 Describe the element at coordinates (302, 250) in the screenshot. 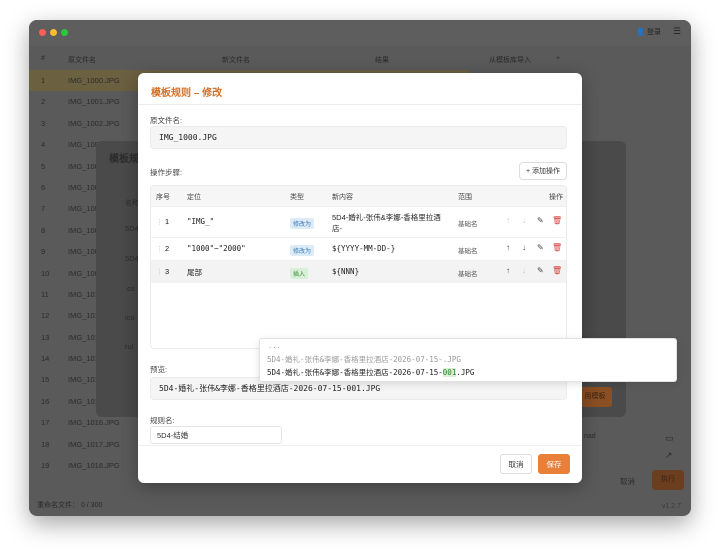

I see `step-type-badge: 修改为` at that location.